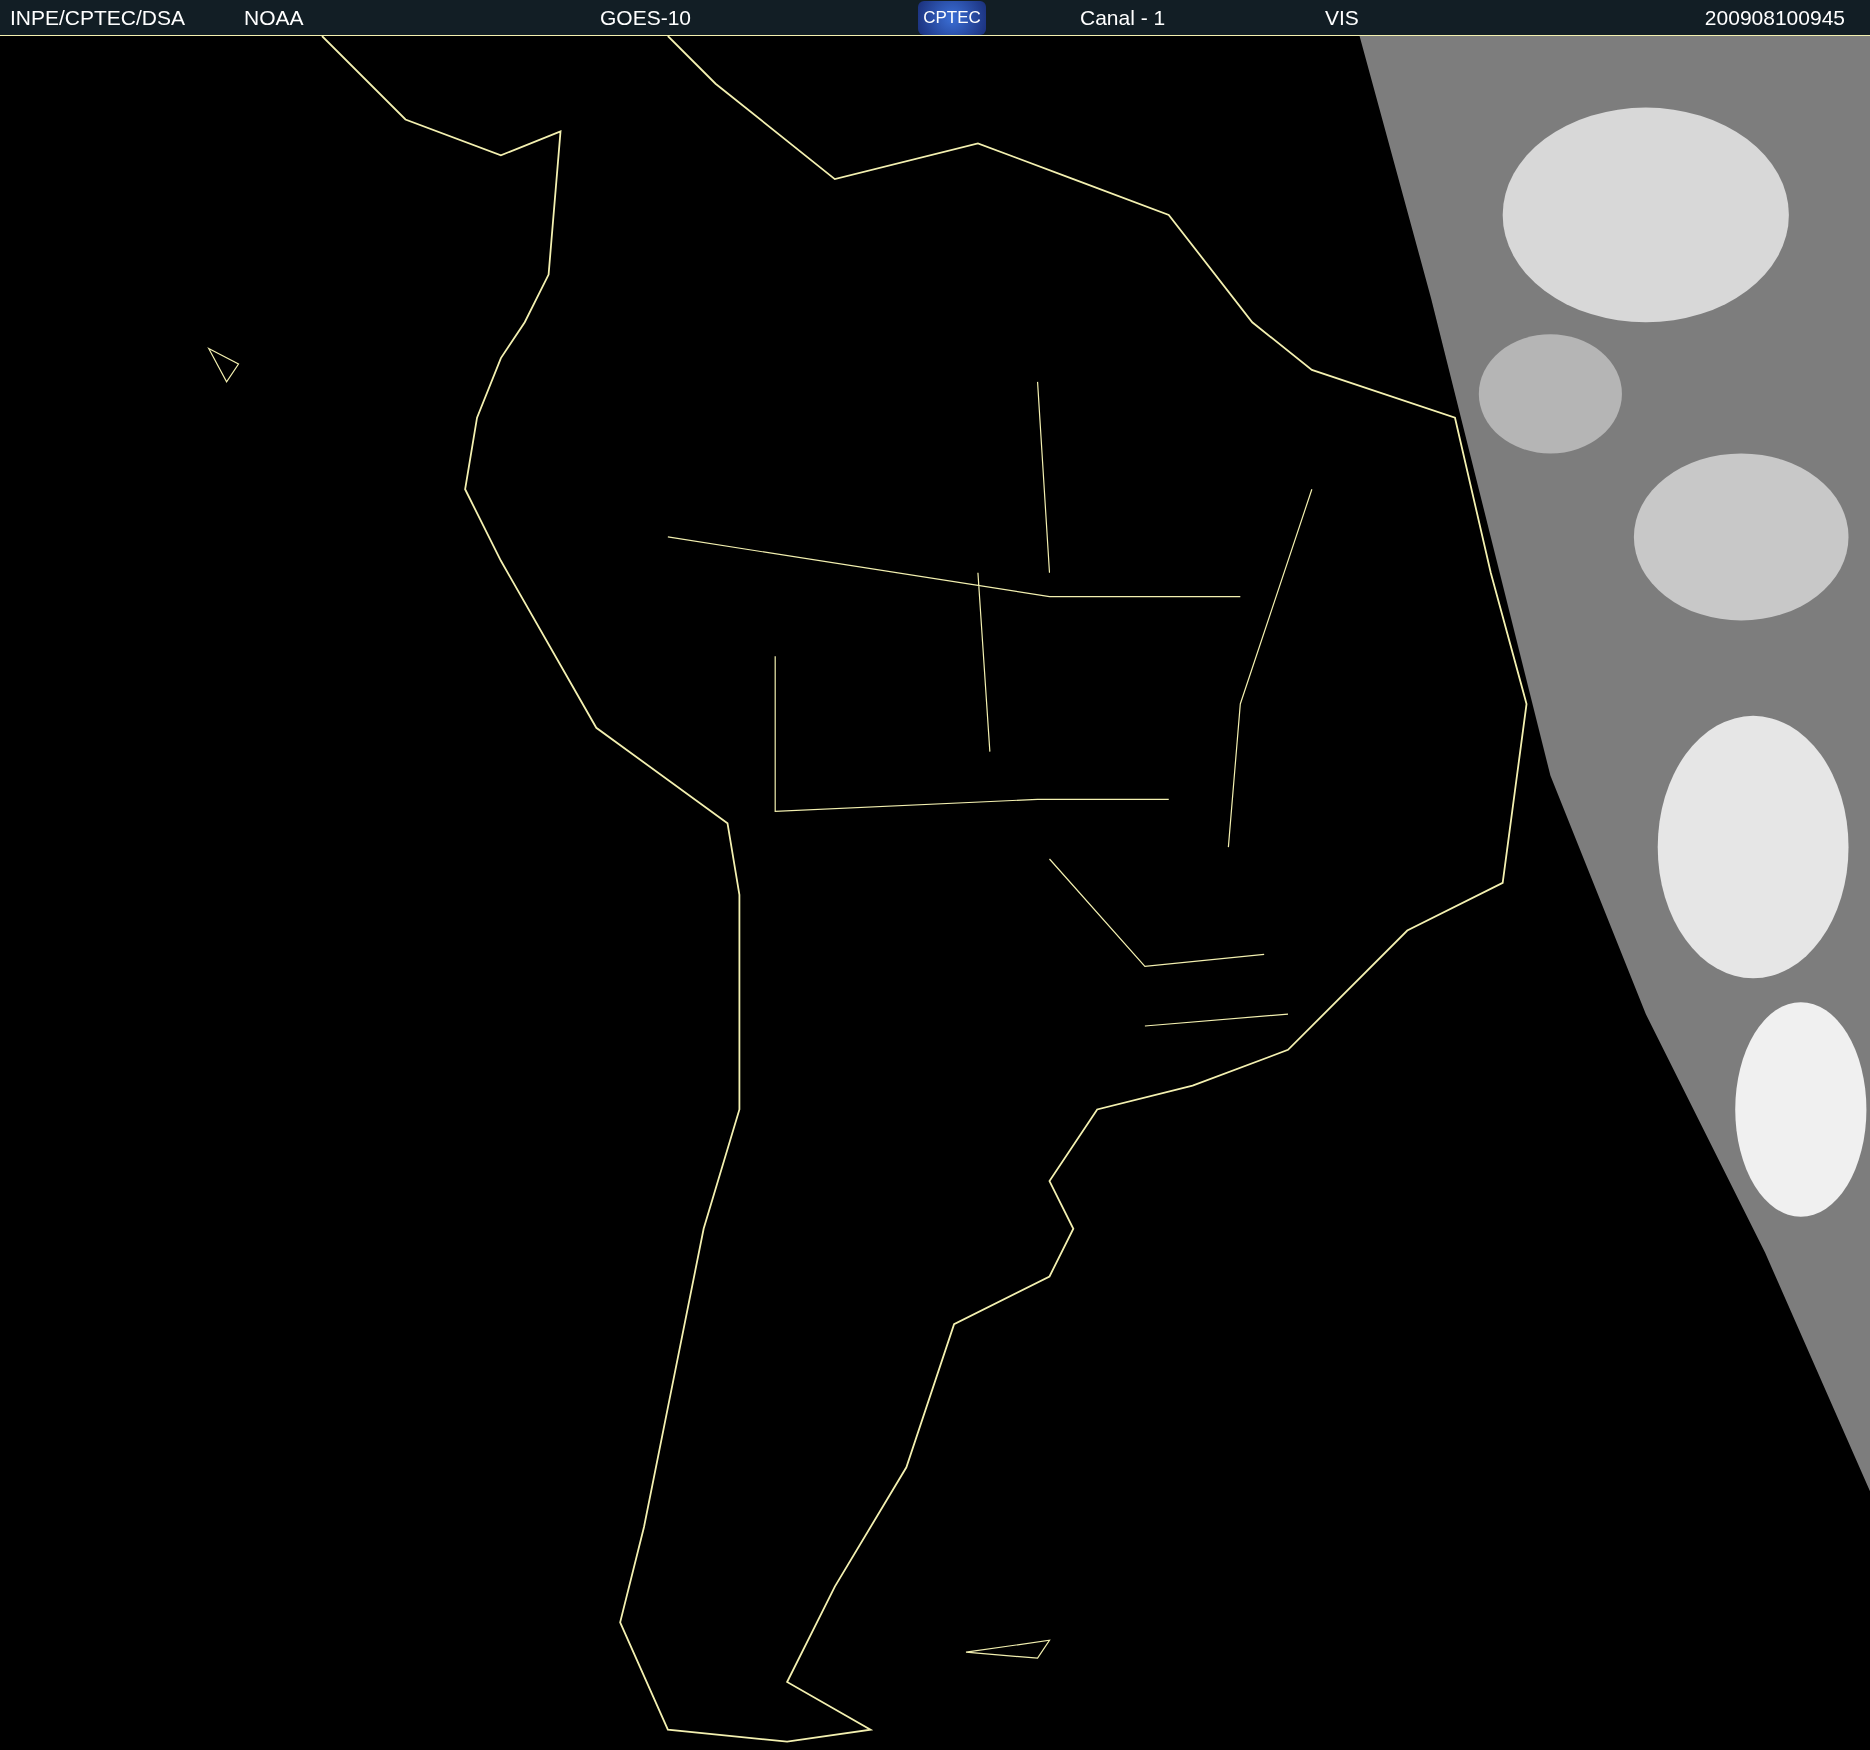  Describe the element at coordinates (274, 17) in the screenshot. I see `agency-label: NOAA` at that location.